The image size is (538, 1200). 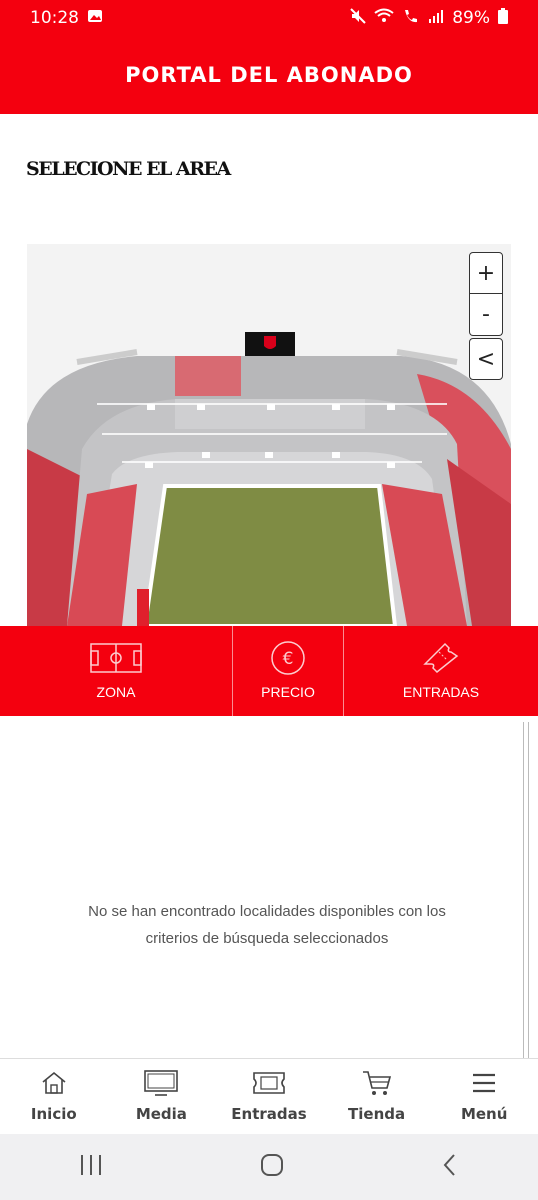 What do you see at coordinates (411, 18) in the screenshot?
I see `call-icon` at bounding box center [411, 18].